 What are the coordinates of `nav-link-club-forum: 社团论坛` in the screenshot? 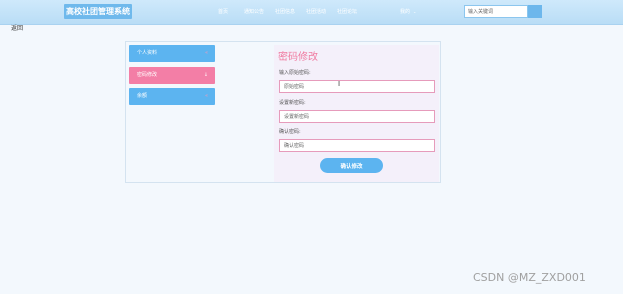 It's located at (347, 12).